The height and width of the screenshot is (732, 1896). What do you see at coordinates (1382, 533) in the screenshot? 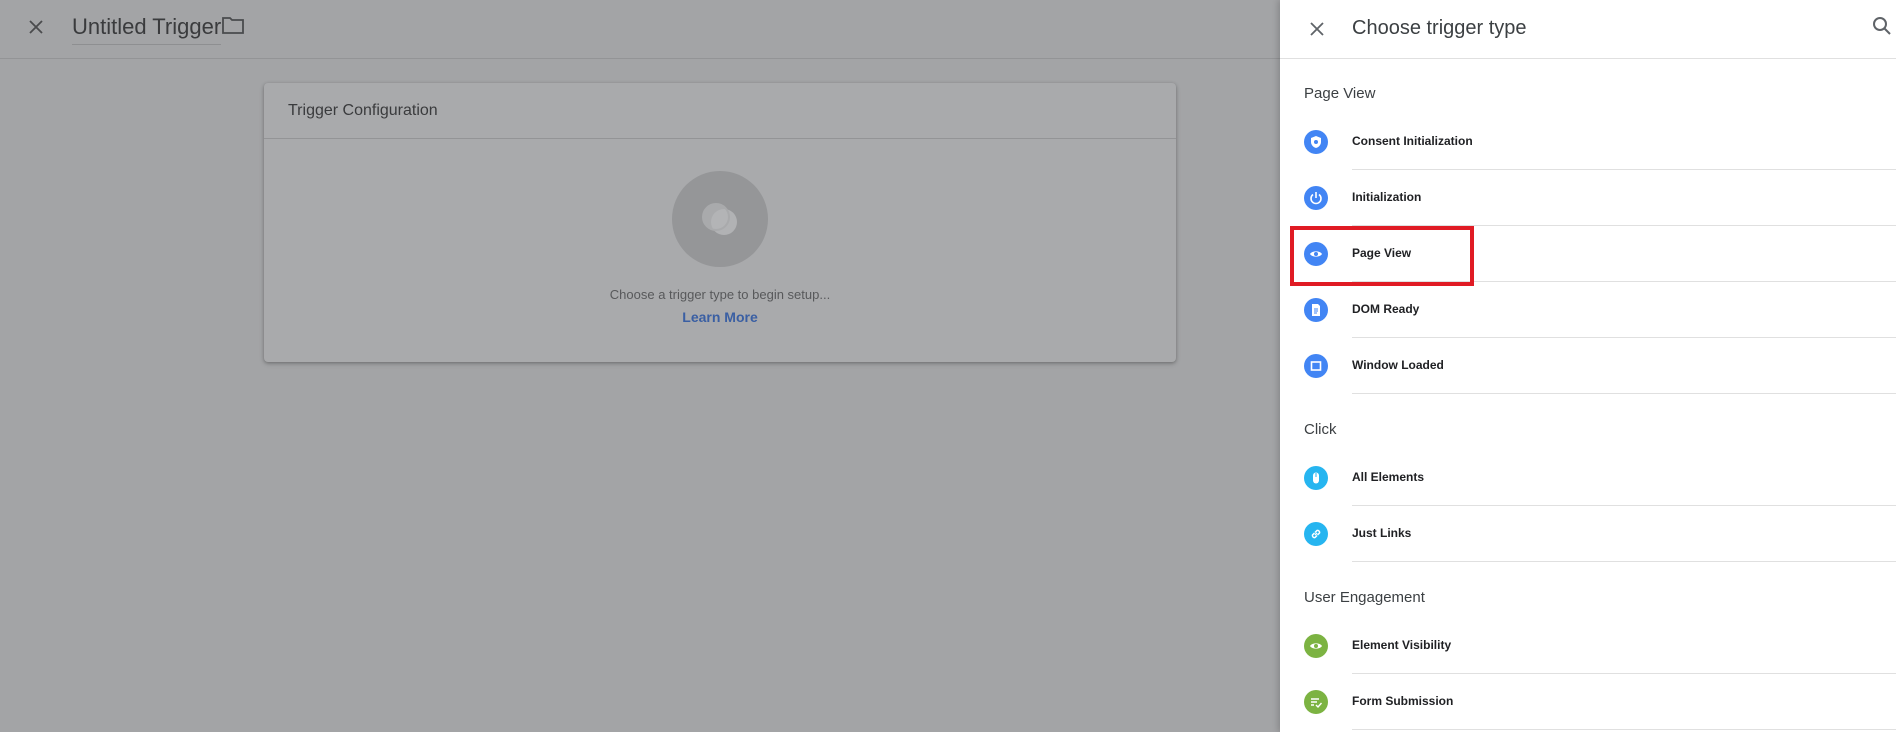
I see `trigger-label: Just Links` at bounding box center [1382, 533].